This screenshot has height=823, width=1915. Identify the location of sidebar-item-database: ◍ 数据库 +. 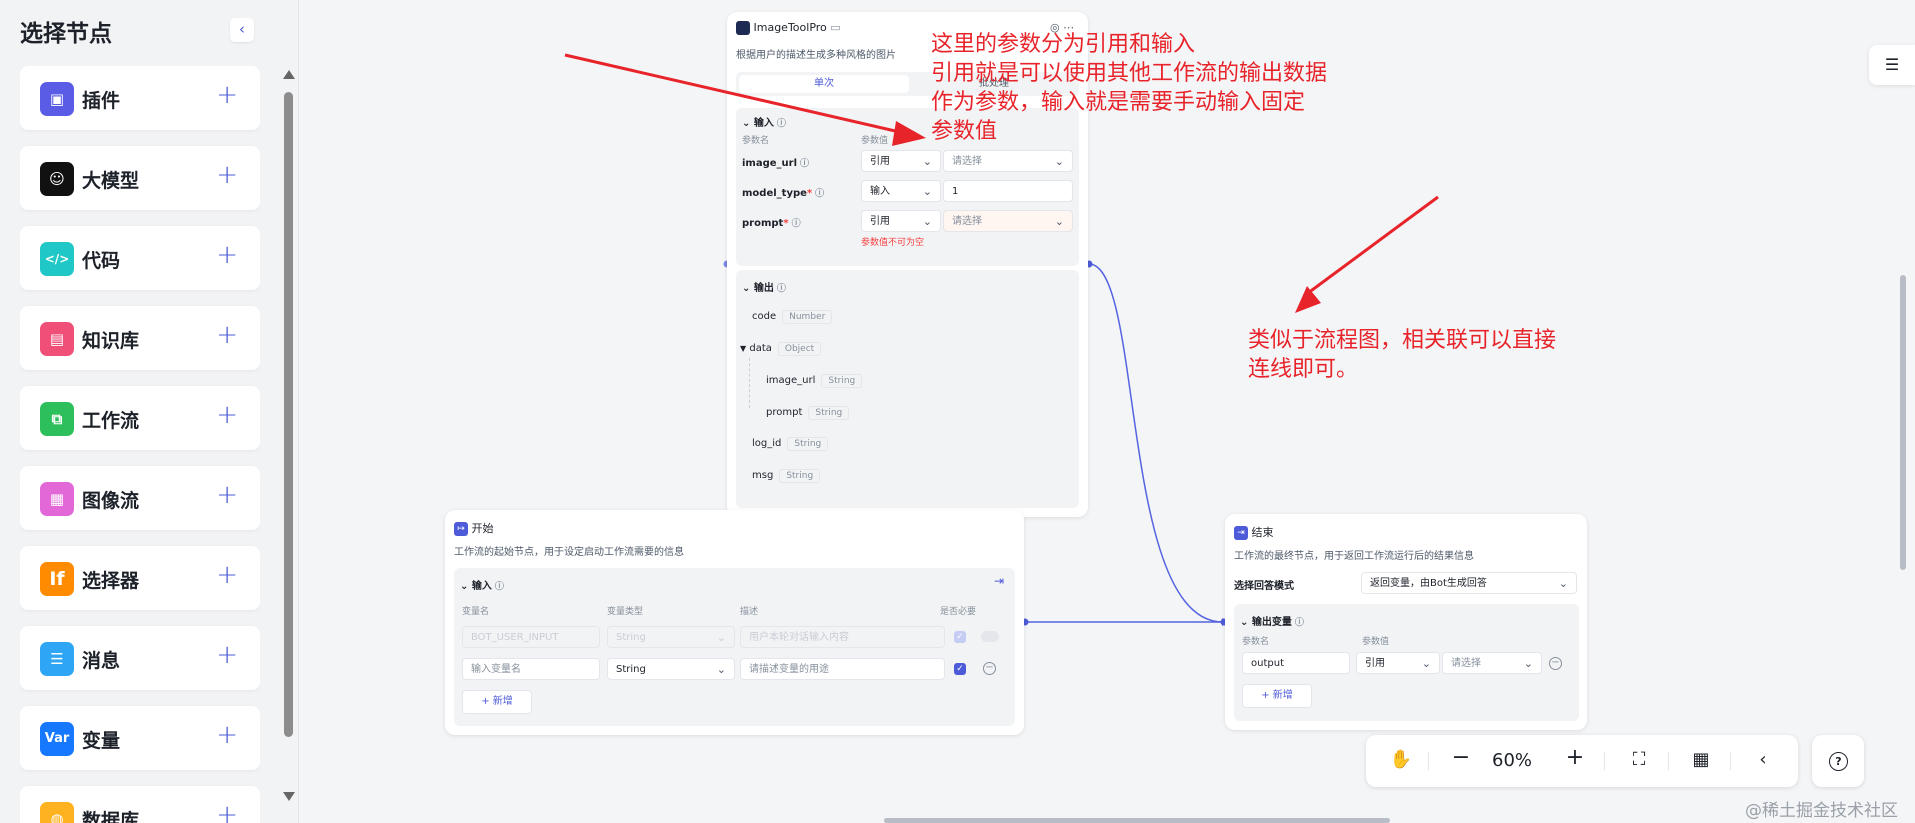
(140, 804).